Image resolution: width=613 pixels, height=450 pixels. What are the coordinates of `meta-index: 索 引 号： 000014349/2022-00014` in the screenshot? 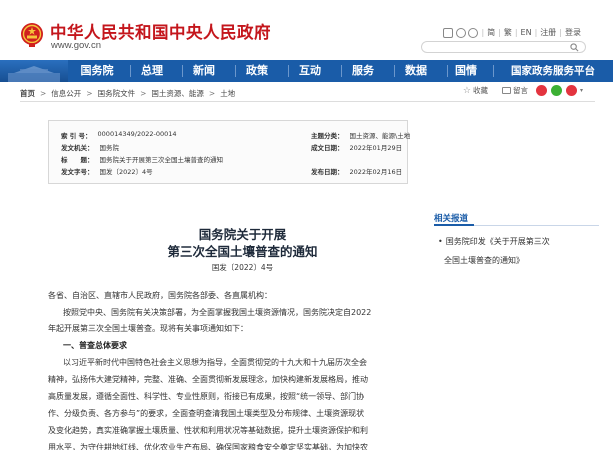 It's located at (119, 135).